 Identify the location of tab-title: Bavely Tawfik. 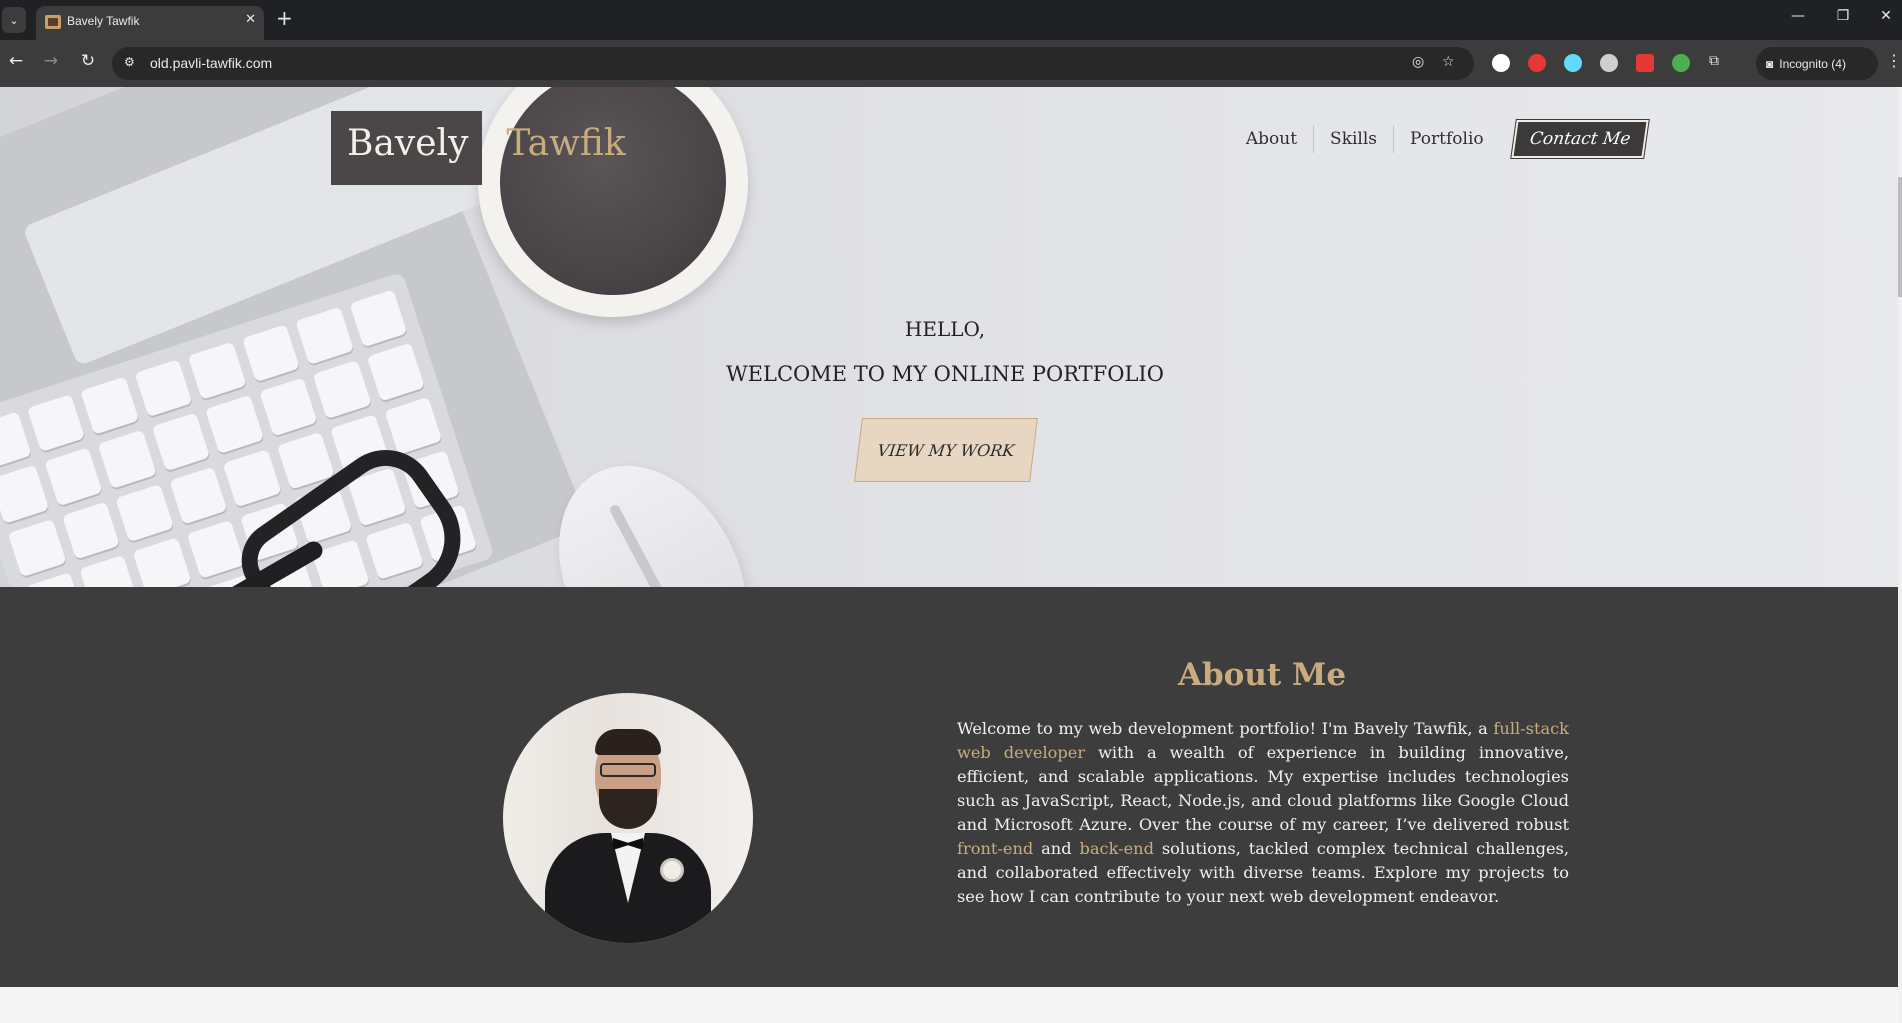
(103, 21).